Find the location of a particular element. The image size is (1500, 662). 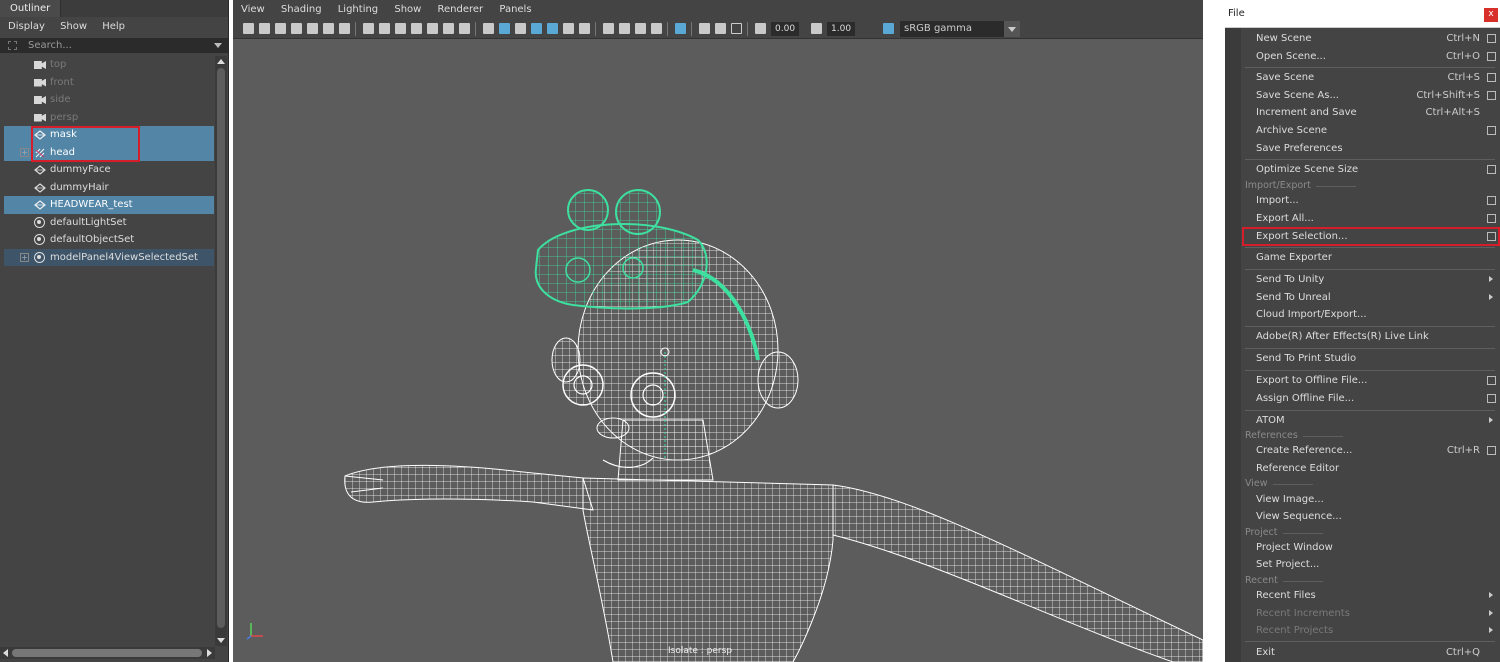

viewport-menu-shading: Shading is located at coordinates (301, 9).